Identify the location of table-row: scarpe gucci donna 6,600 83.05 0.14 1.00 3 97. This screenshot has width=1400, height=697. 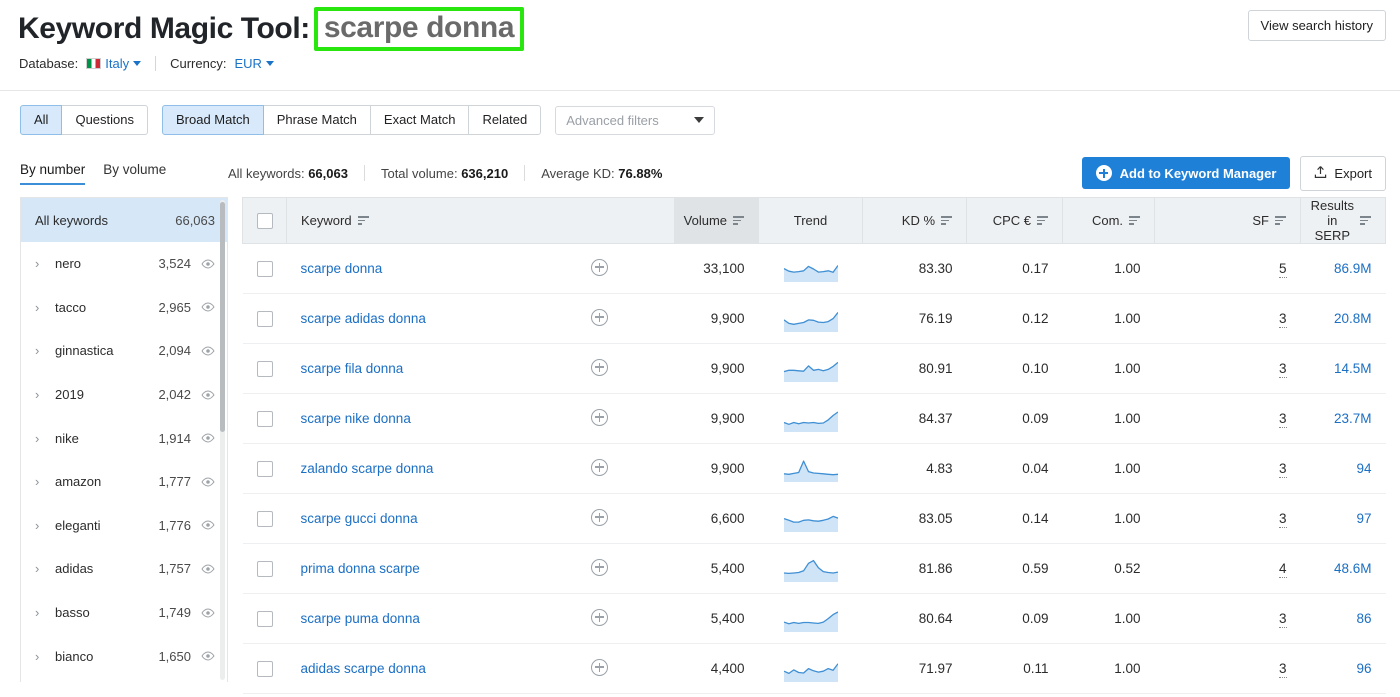
(814, 518).